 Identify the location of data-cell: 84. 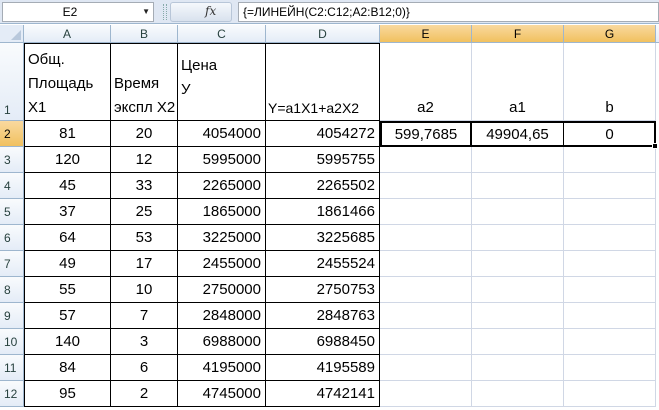
(67, 368).